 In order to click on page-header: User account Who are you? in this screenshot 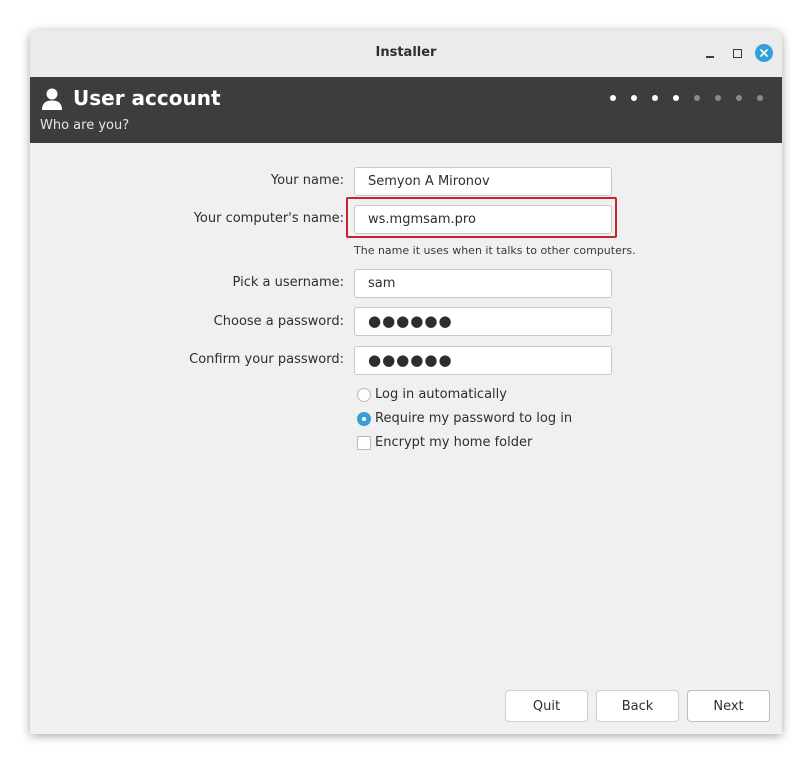, I will do `click(406, 110)`.